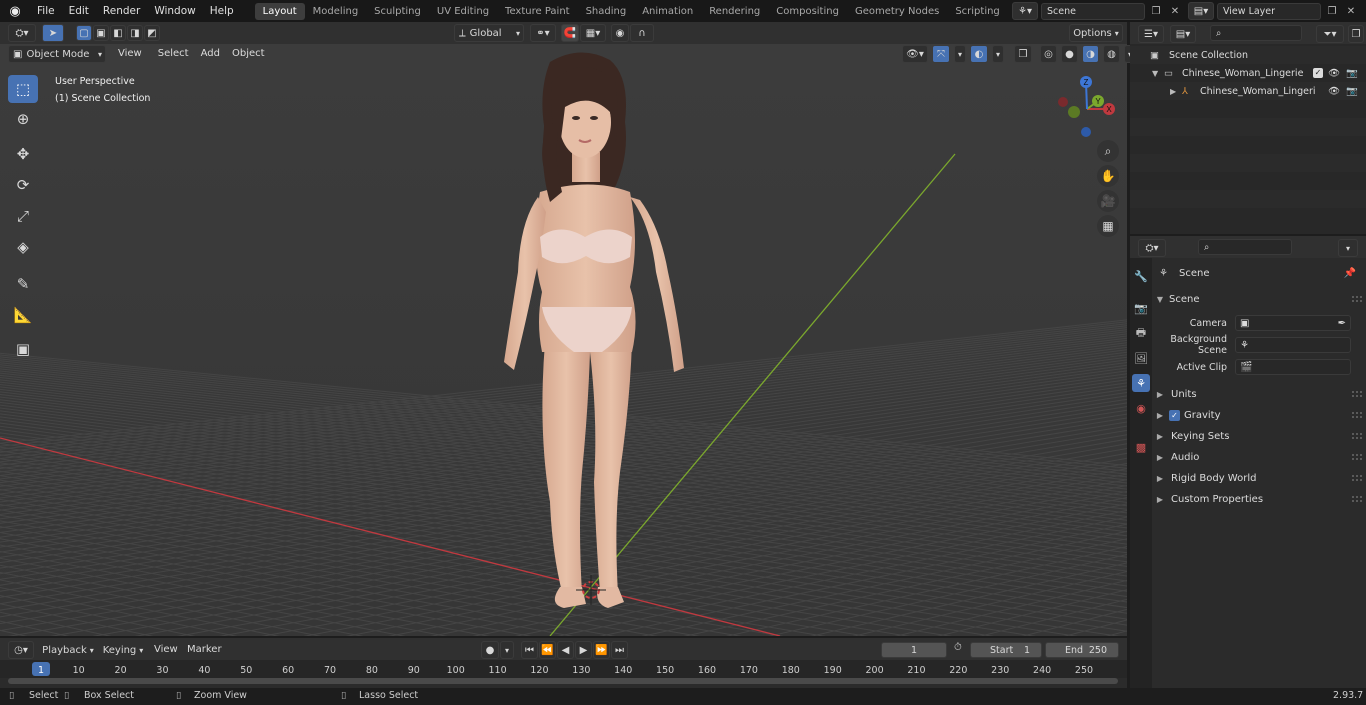 This screenshot has height=705, width=1366. Describe the element at coordinates (1082, 650) in the screenshot. I see `end-frame-field: End 250` at that location.